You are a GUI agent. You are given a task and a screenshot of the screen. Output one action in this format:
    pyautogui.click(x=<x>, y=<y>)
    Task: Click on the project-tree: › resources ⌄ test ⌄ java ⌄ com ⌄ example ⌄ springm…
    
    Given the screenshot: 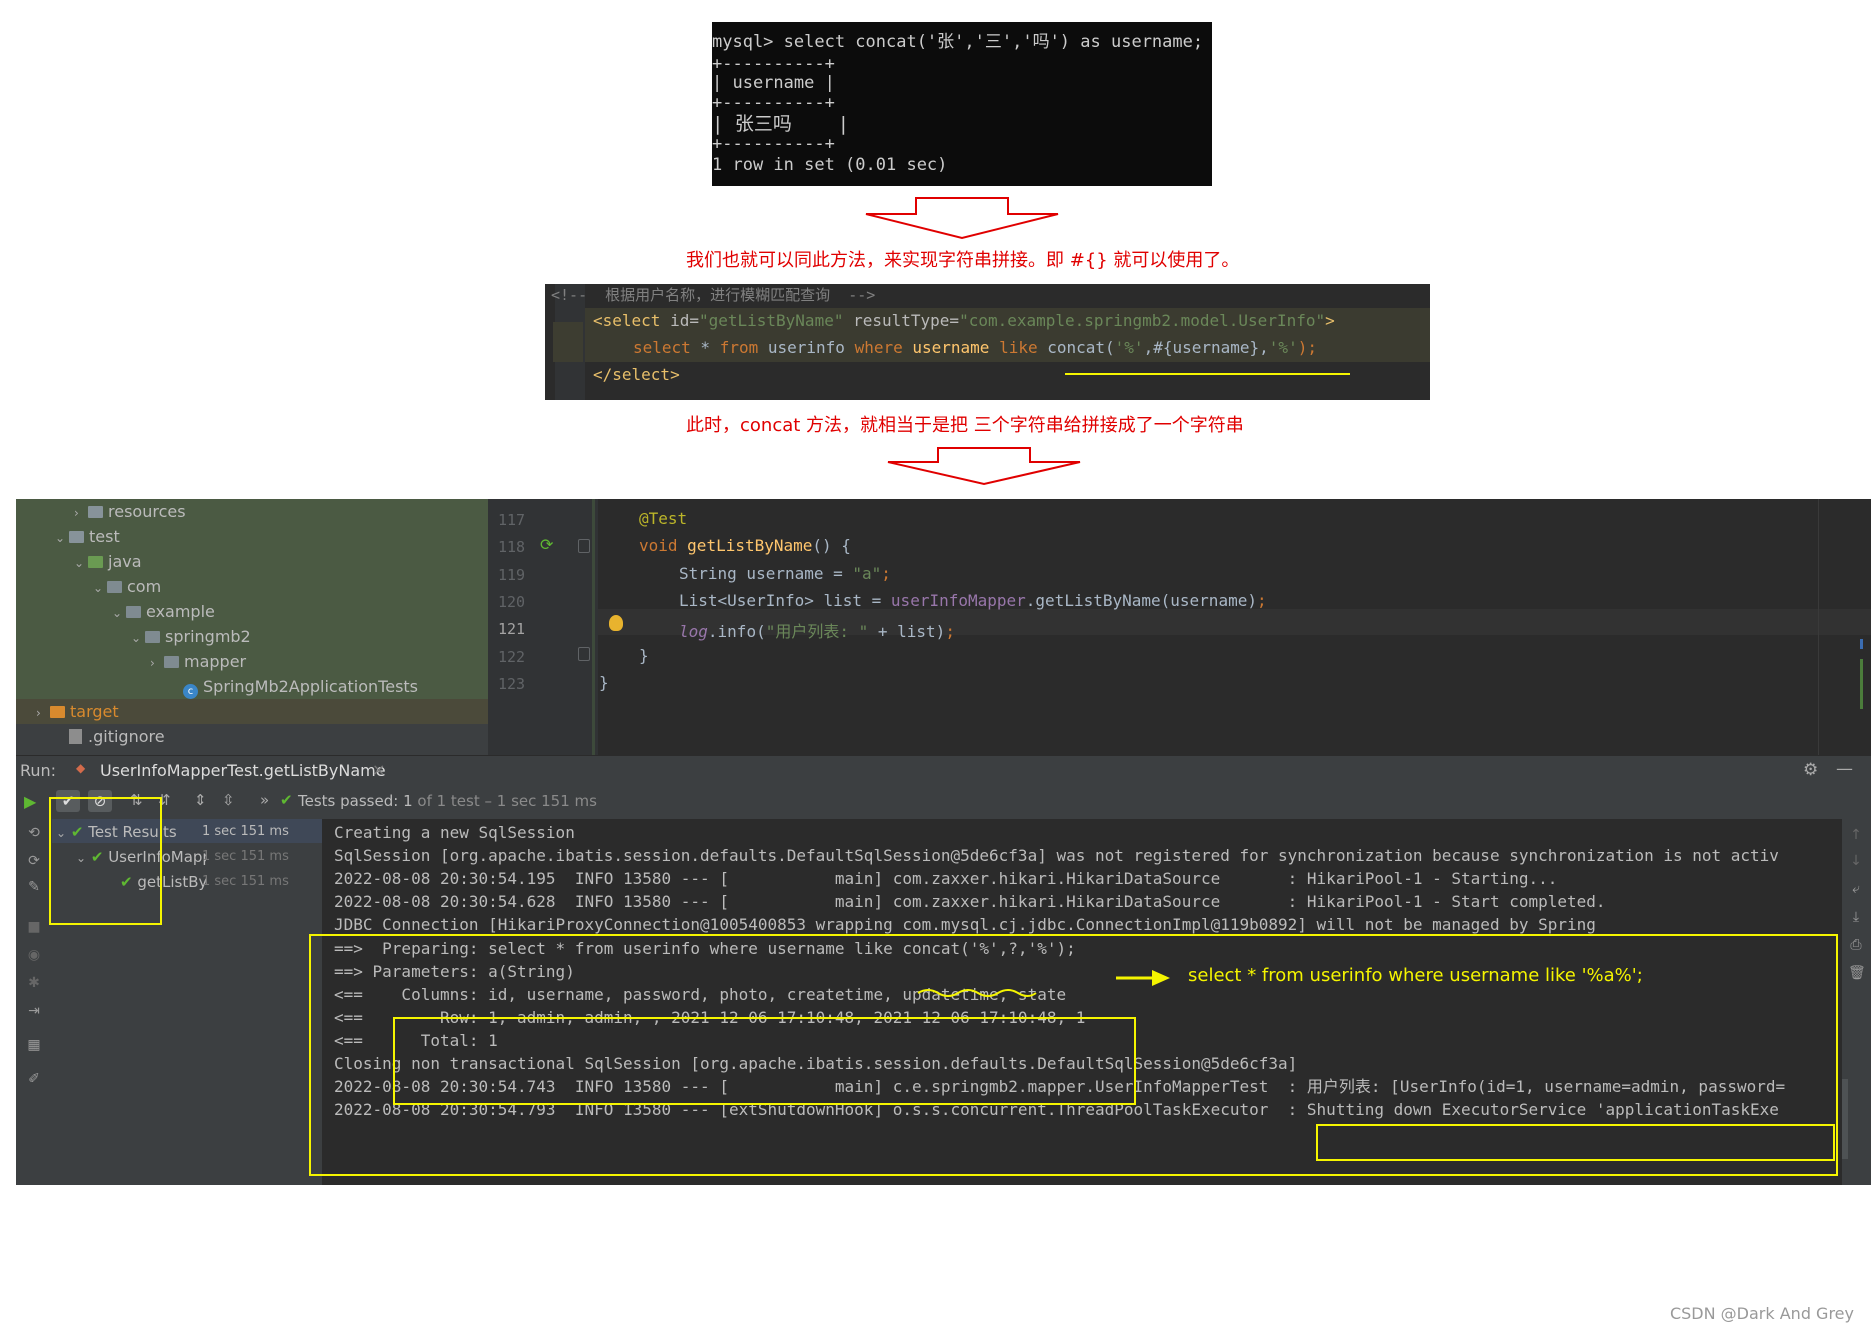 What is the action you would take?
    pyautogui.click(x=252, y=627)
    